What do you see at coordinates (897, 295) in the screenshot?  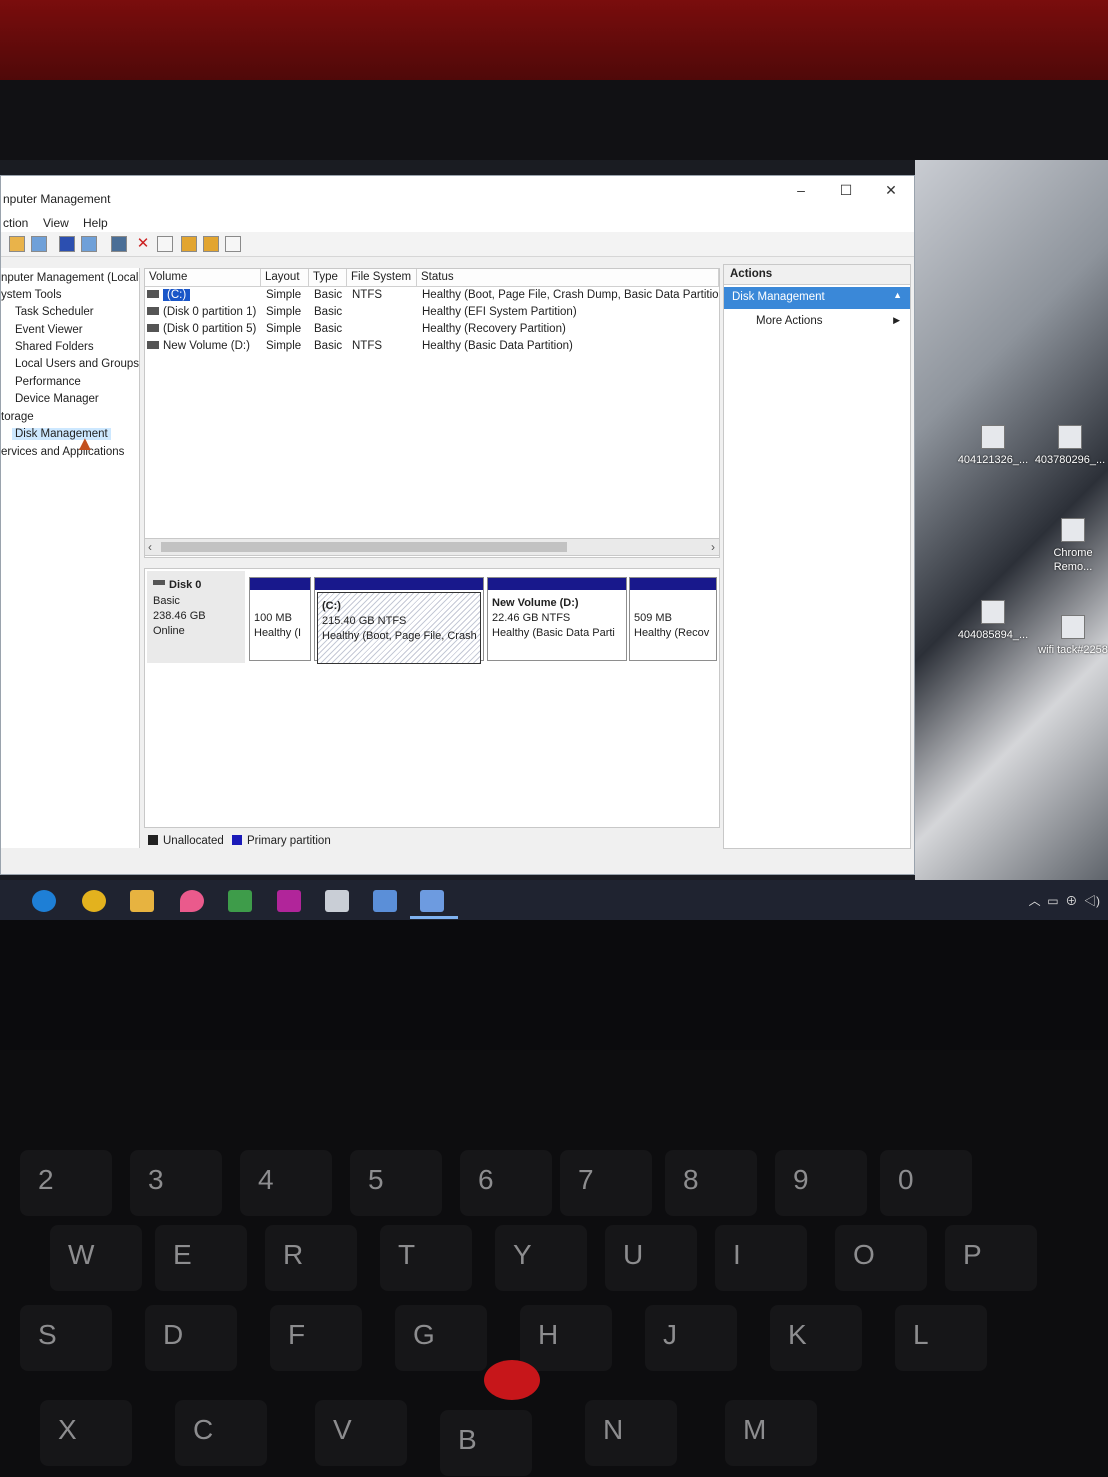 I see `collapse-icon: ▲` at bounding box center [897, 295].